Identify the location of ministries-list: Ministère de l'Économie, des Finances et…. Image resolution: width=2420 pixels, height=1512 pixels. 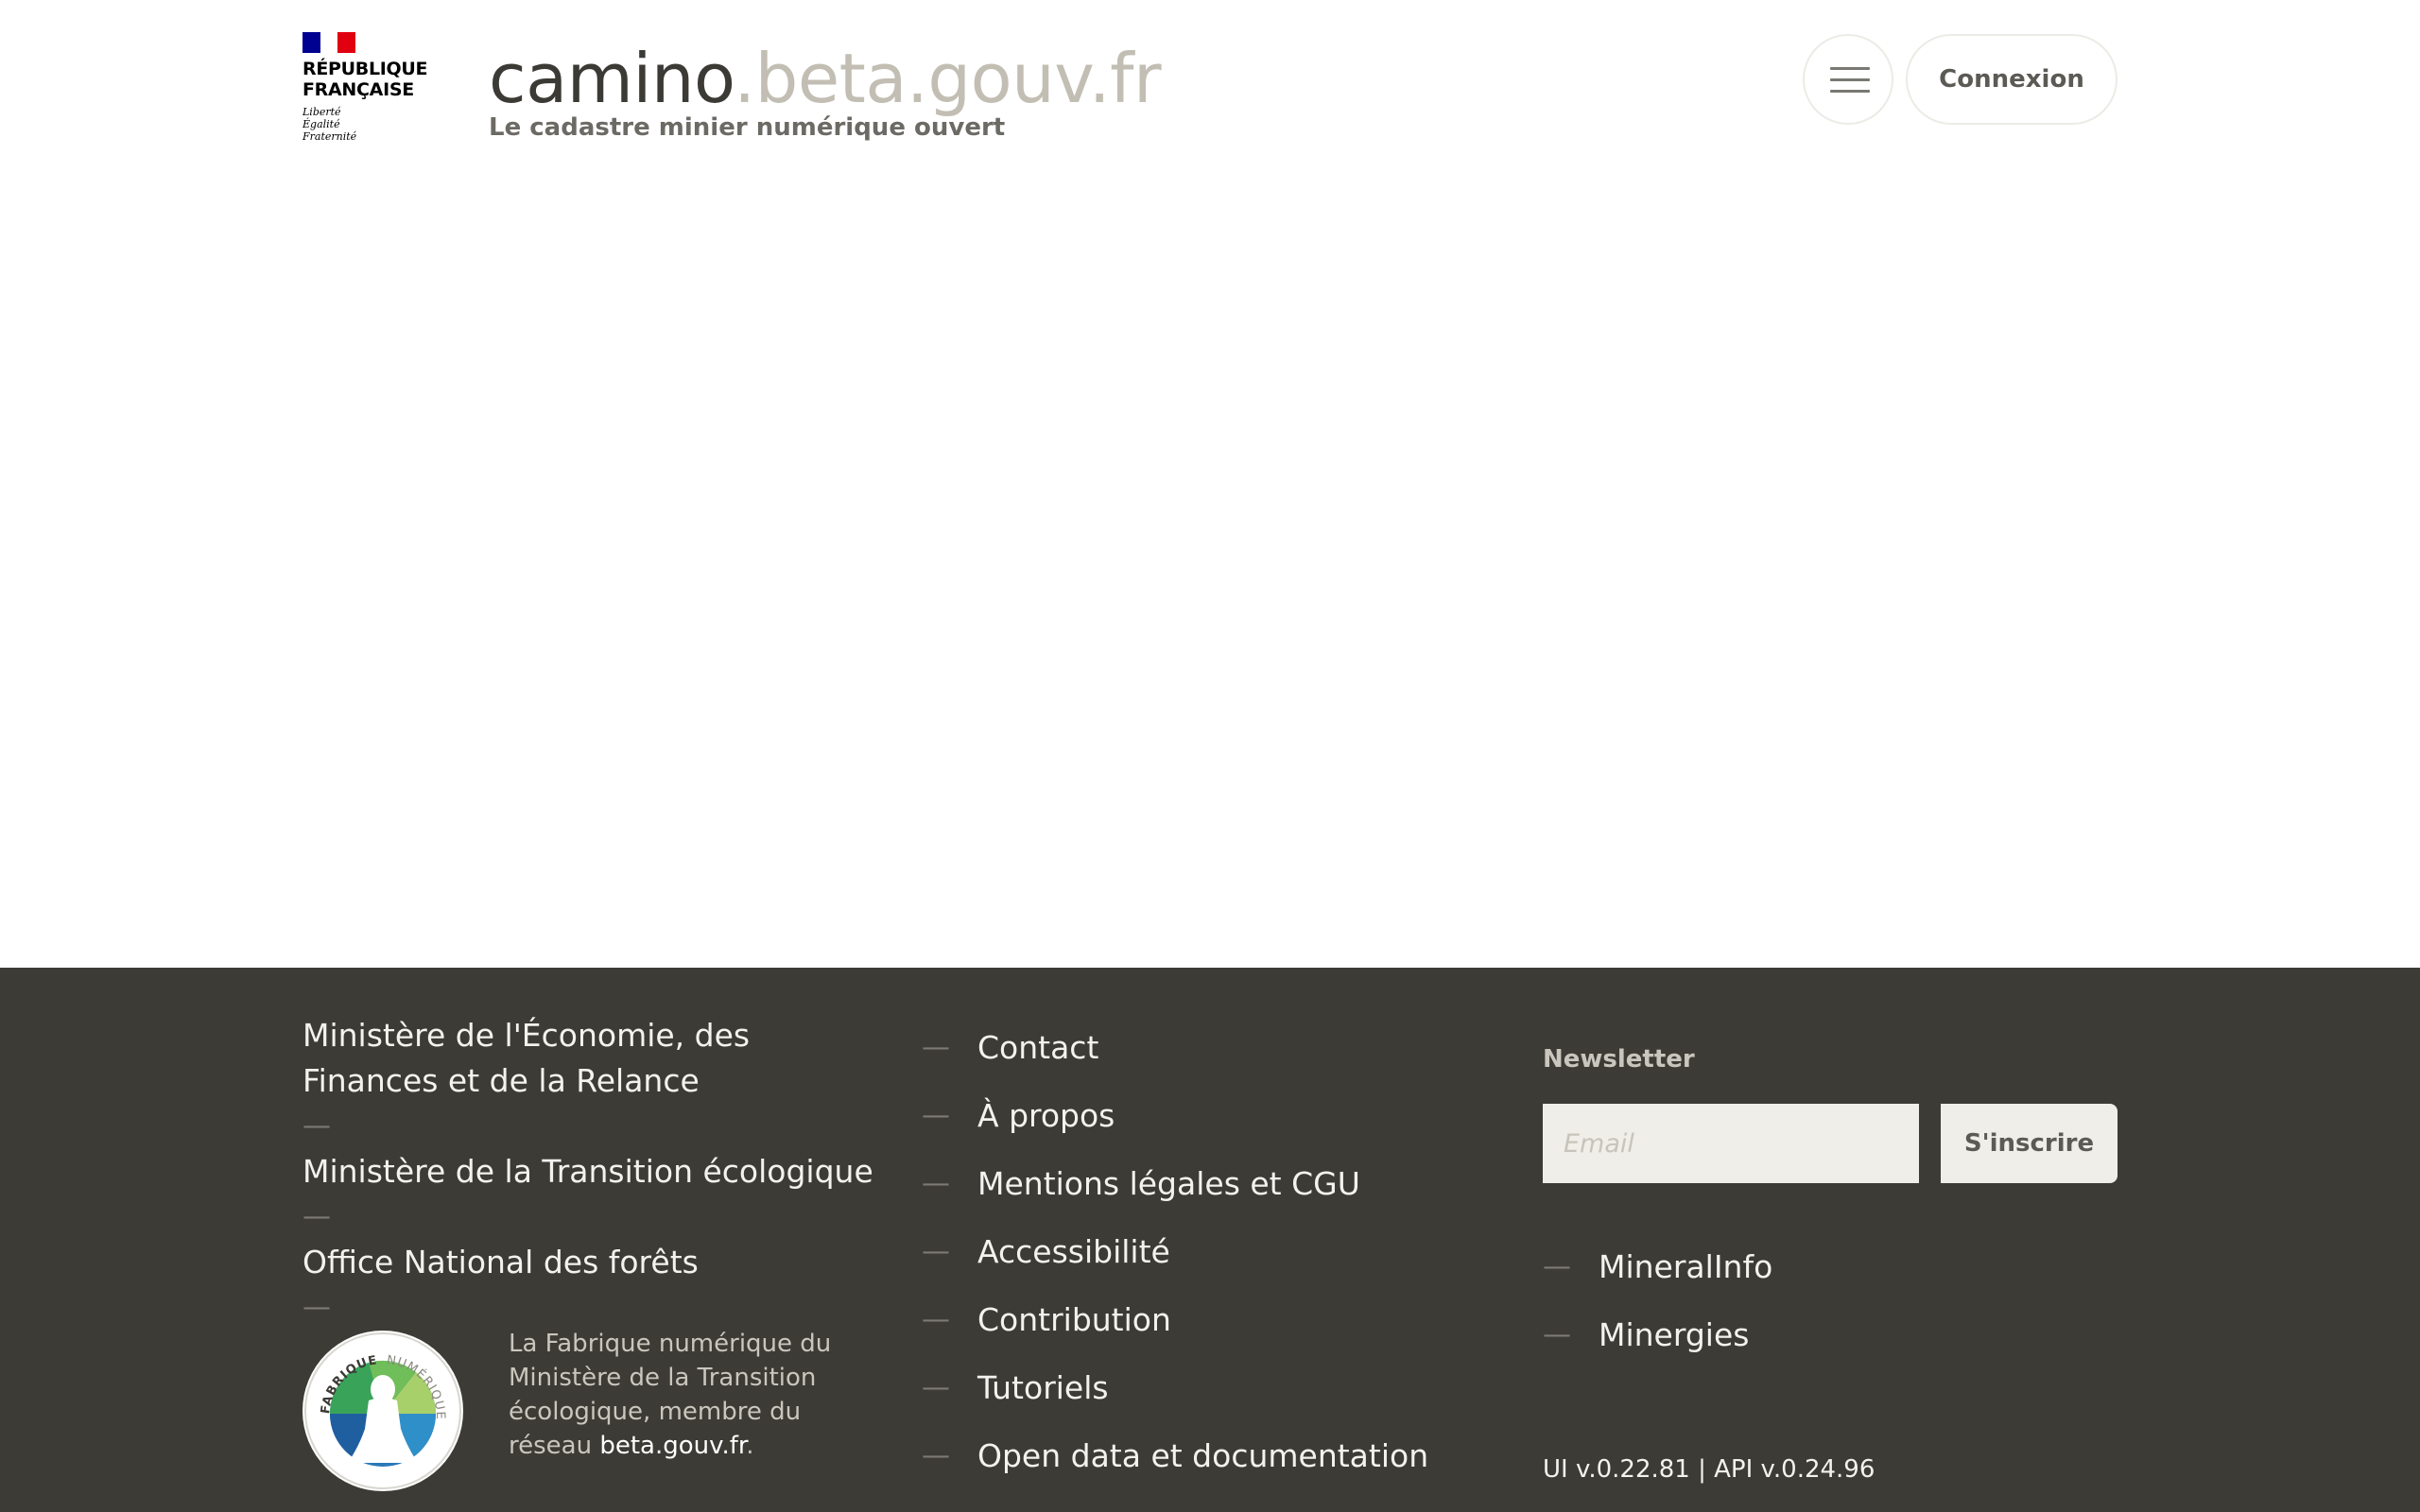
(595, 1172).